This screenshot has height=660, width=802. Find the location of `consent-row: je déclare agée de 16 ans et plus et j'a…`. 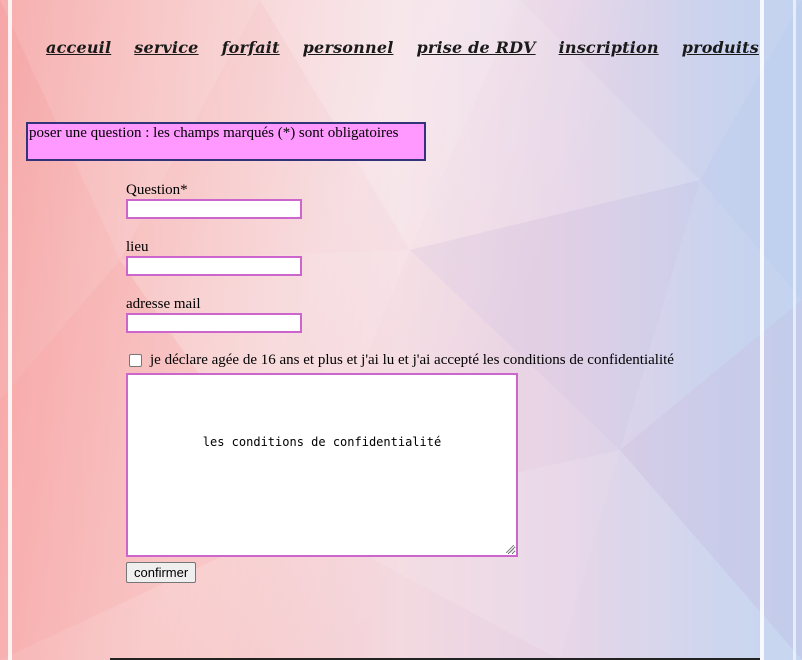

consent-row: je déclare agée de 16 ans et plus et j'a… is located at coordinates (401, 360).